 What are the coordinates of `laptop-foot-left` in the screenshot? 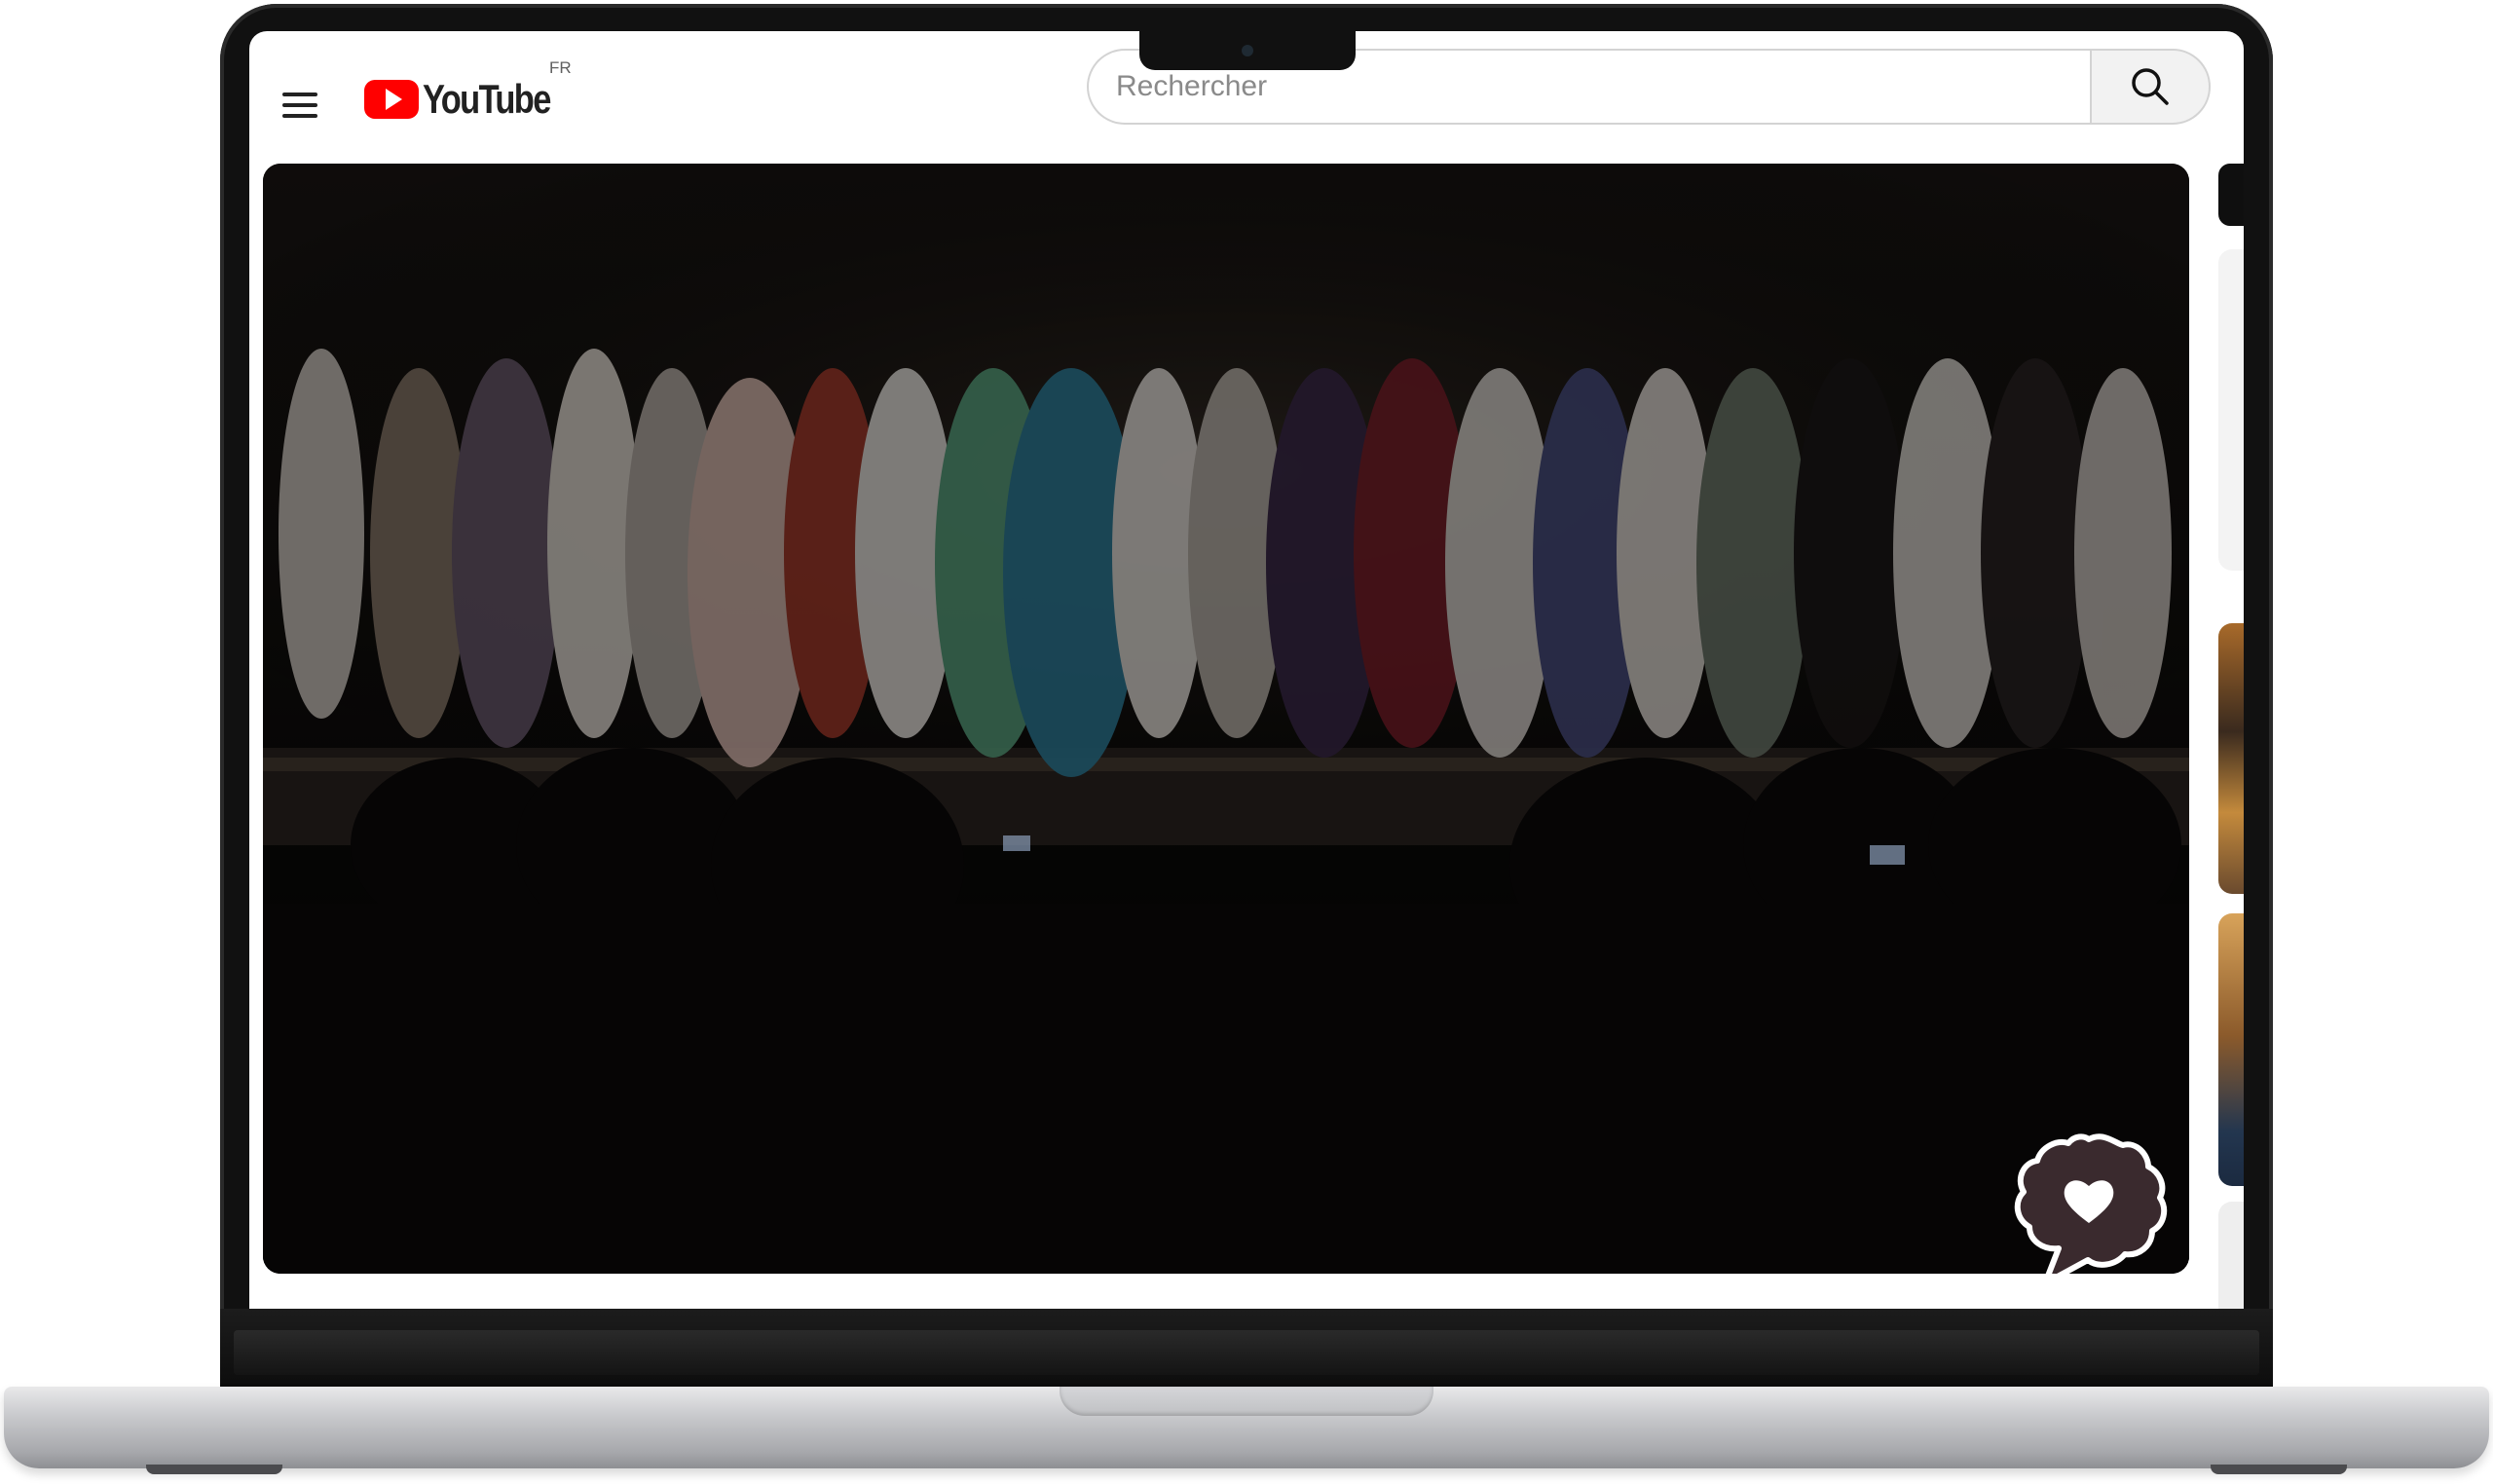 It's located at (214, 1469).